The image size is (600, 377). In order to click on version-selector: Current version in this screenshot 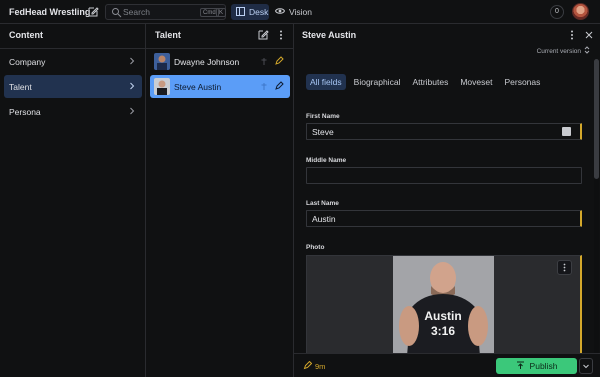, I will do `click(563, 51)`.